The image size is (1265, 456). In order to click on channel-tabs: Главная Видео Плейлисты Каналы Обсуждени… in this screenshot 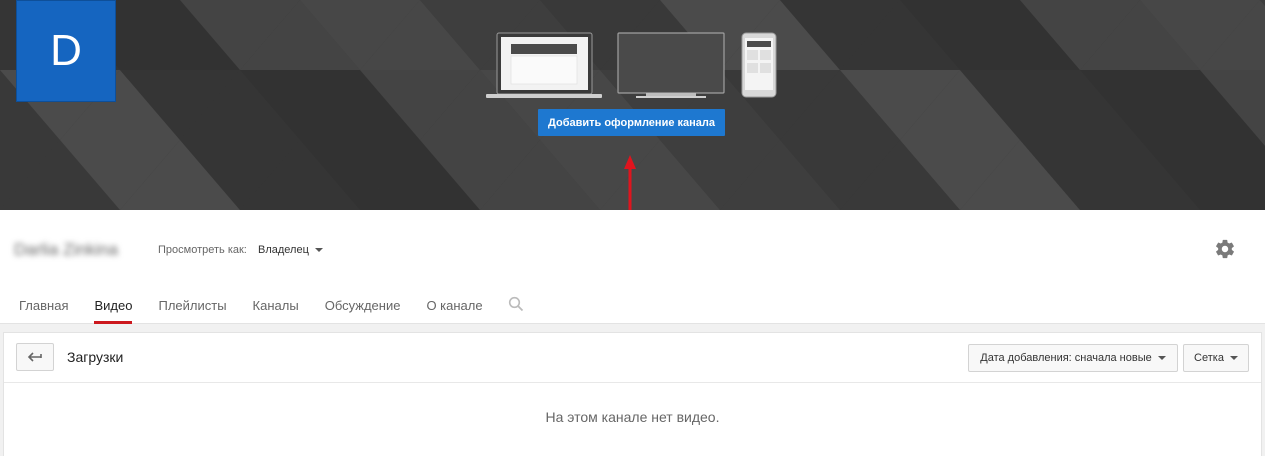, I will do `click(268, 305)`.